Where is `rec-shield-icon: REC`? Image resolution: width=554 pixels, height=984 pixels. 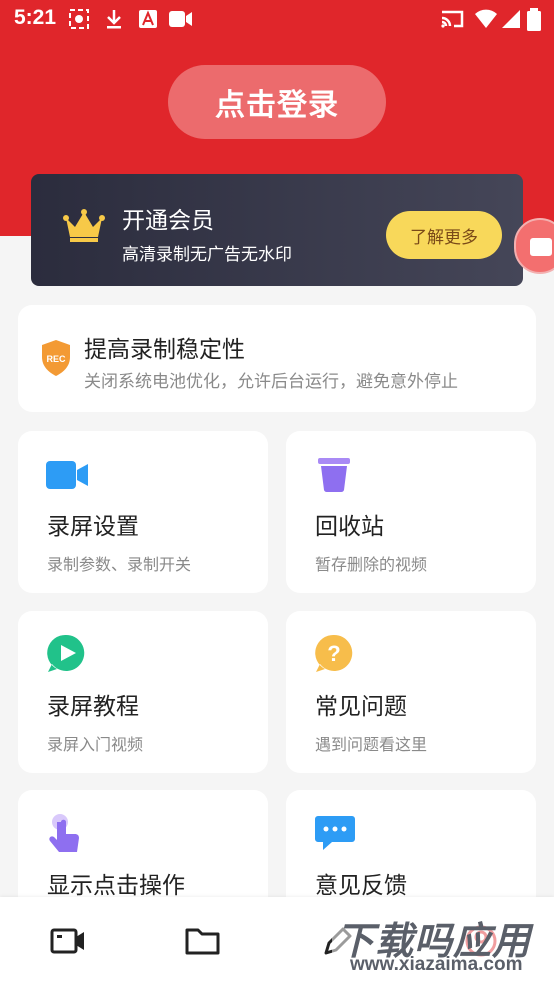 rec-shield-icon: REC is located at coordinates (56, 360).